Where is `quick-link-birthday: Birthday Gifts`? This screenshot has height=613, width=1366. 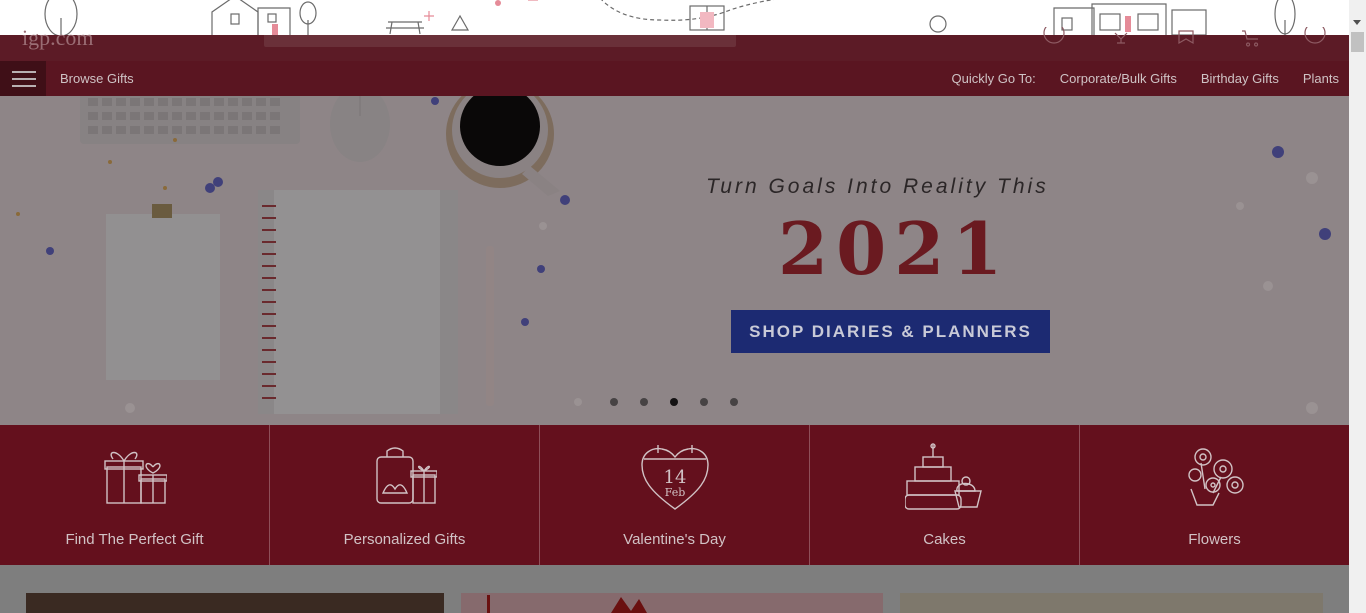
quick-link-birthday: Birthday Gifts is located at coordinates (1240, 78).